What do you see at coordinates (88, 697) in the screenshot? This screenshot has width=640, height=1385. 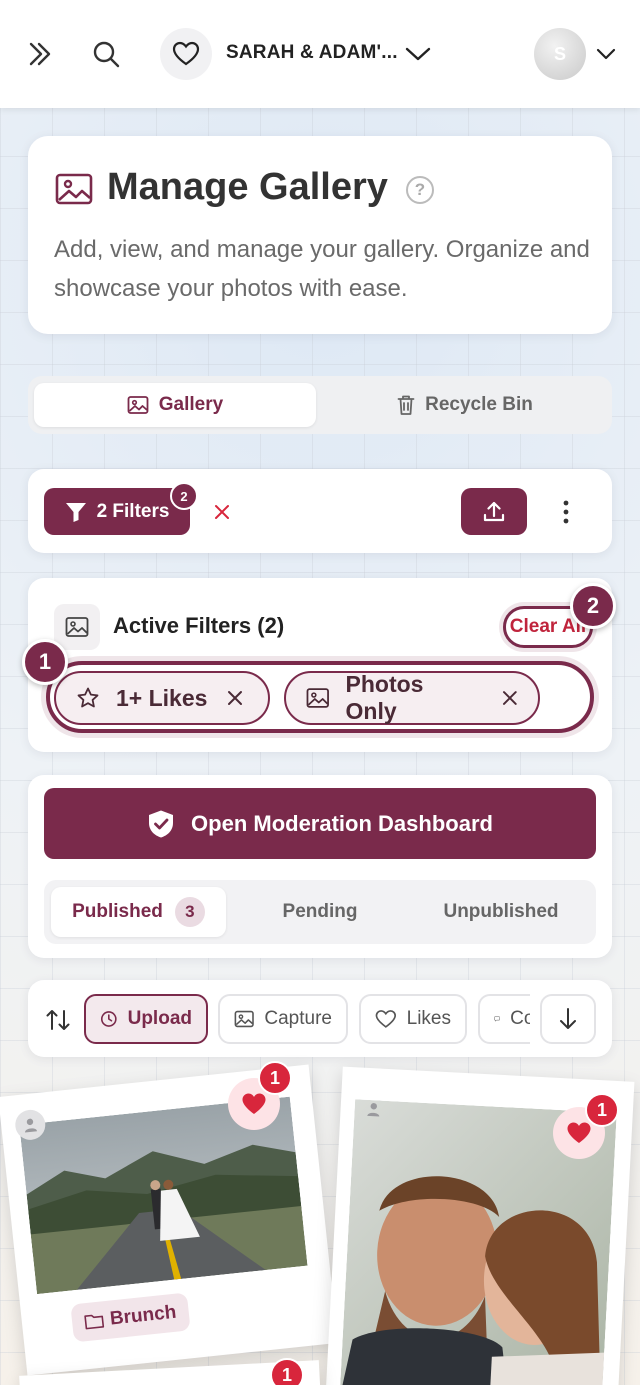 I see `star-icon` at bounding box center [88, 697].